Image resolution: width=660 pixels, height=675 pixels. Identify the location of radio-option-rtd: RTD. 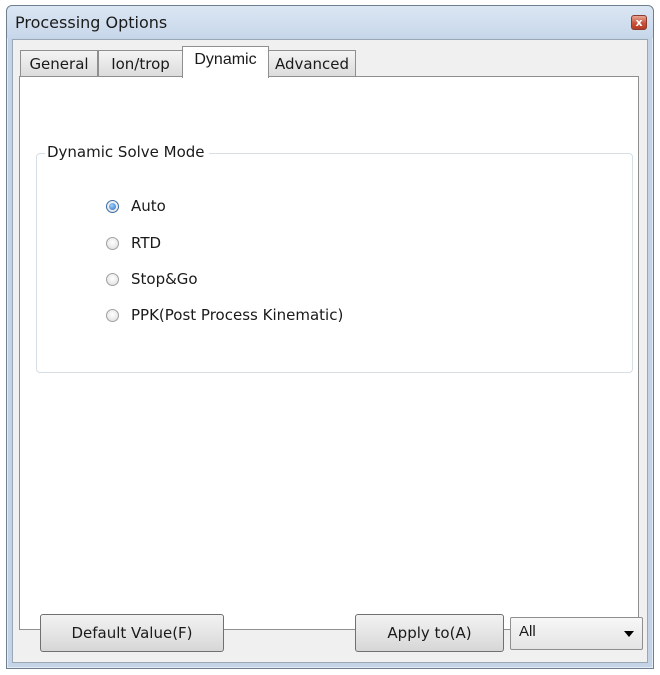
(133, 243).